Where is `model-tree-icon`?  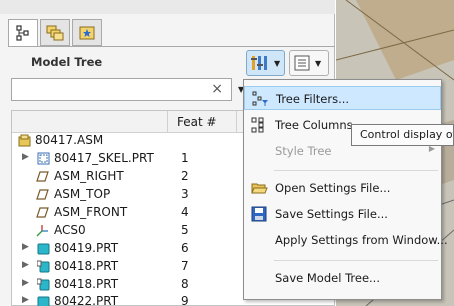 model-tree-icon is located at coordinates (22, 33).